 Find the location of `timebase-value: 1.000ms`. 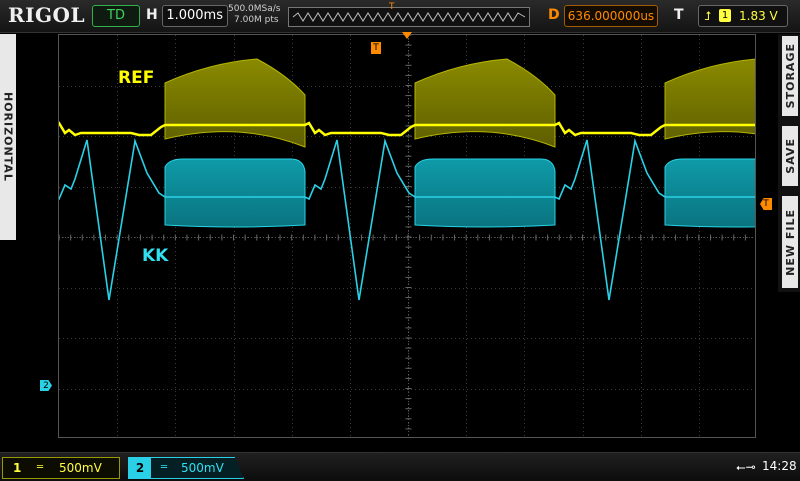

timebase-value: 1.000ms is located at coordinates (195, 16).